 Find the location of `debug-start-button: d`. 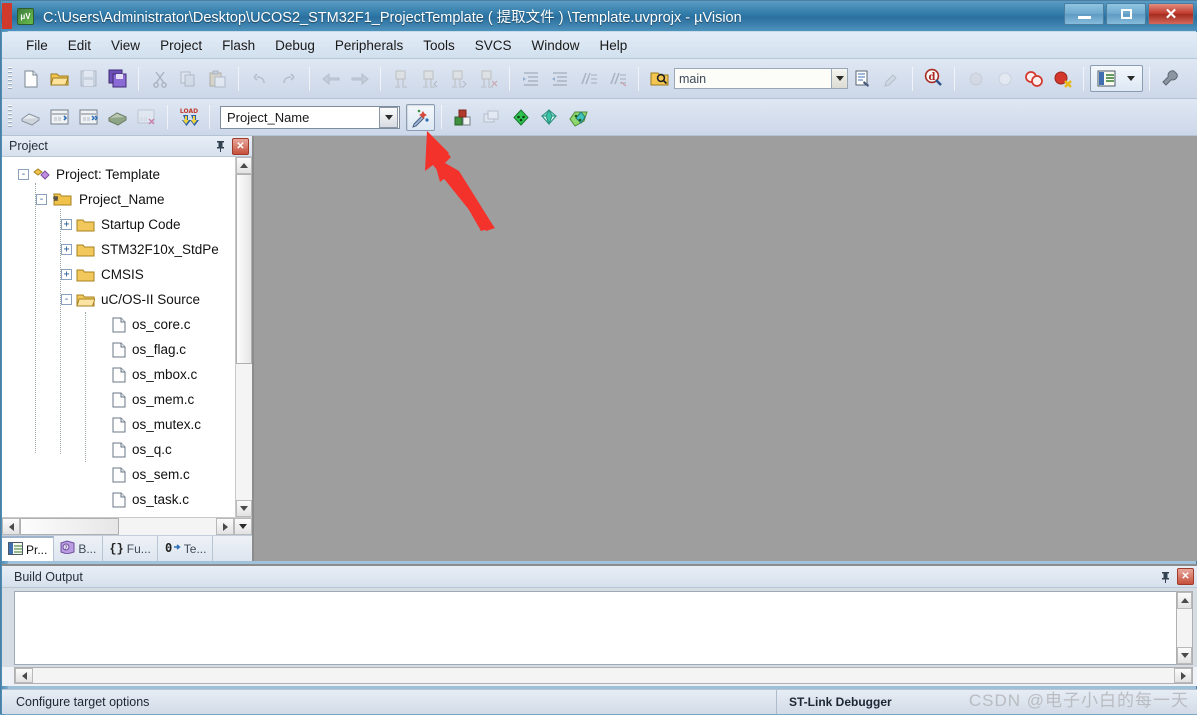

debug-start-button: d is located at coordinates (933, 78).